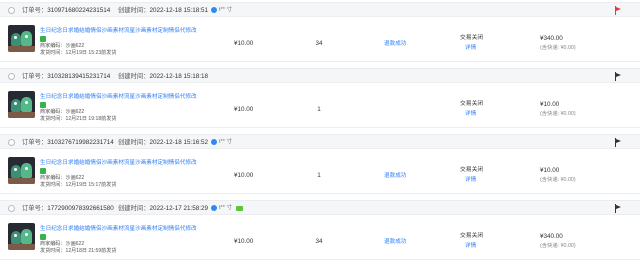 The height and width of the screenshot is (266, 640). What do you see at coordinates (163, 142) in the screenshot?
I see `created-time: 创建时间：2022-12-18 15:16:52` at bounding box center [163, 142].